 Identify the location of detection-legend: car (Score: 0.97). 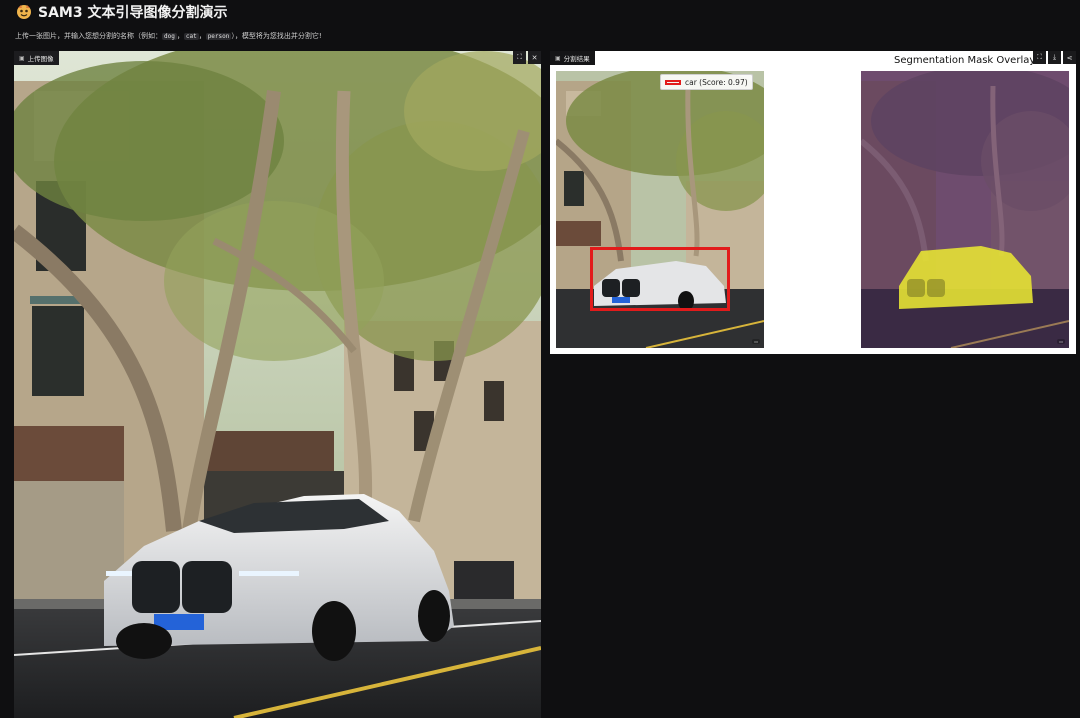
(706, 82).